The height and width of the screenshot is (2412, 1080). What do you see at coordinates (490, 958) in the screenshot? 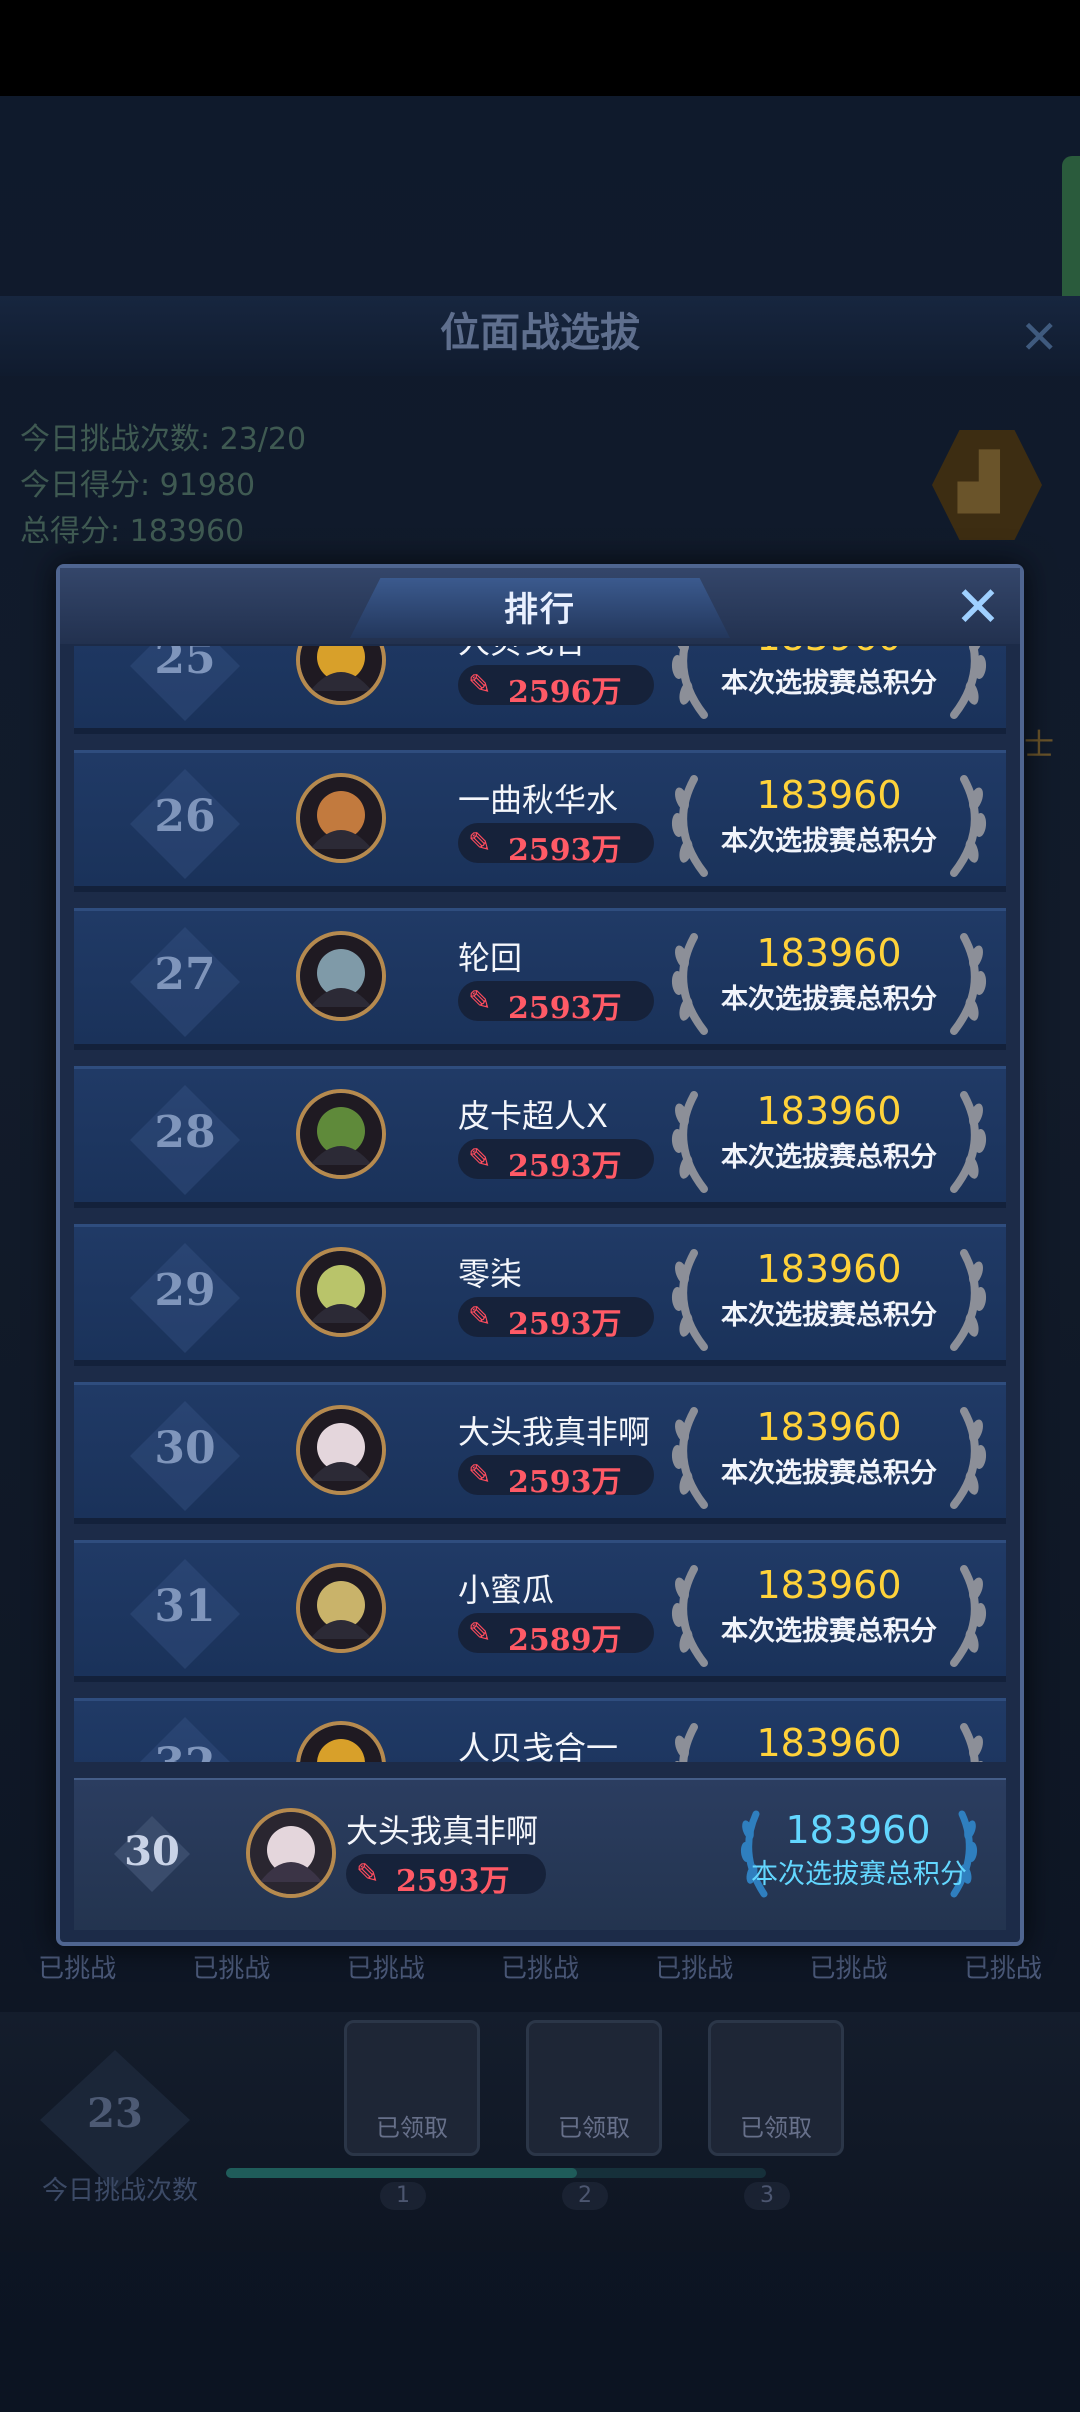
I see `player-name: 轮回` at bounding box center [490, 958].